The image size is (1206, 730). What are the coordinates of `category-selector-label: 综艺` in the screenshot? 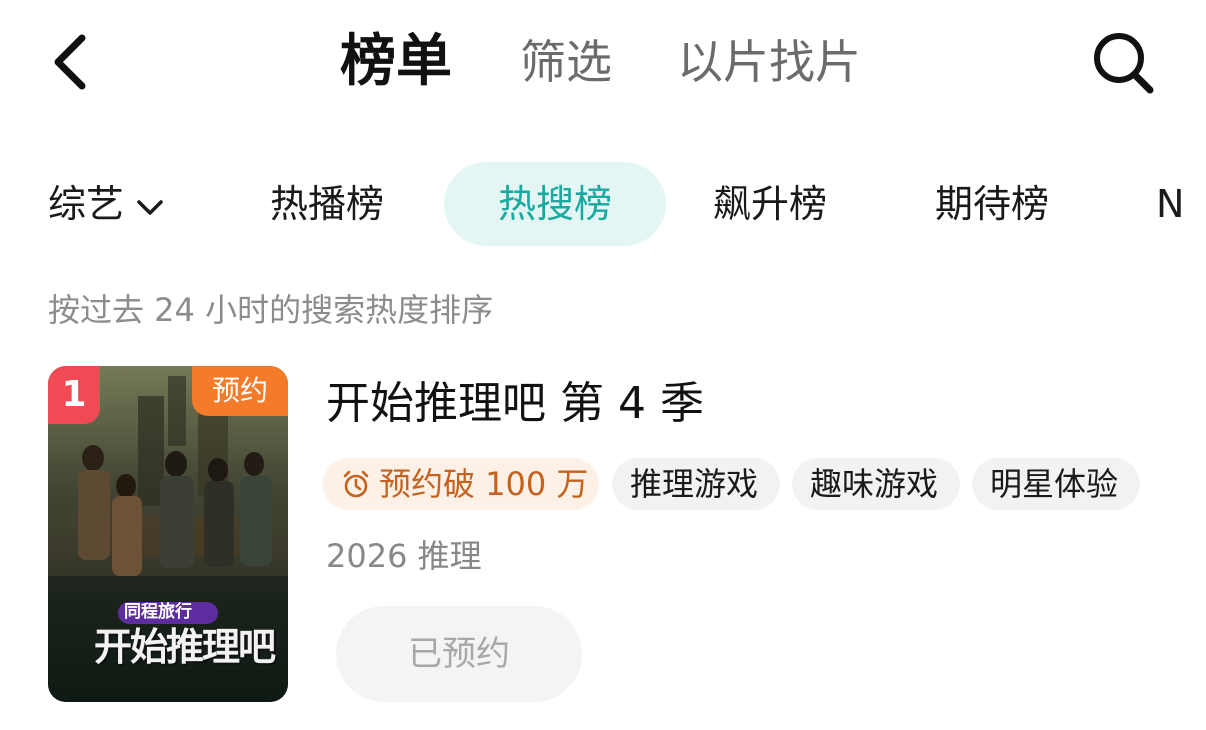 It's located at (86, 204).